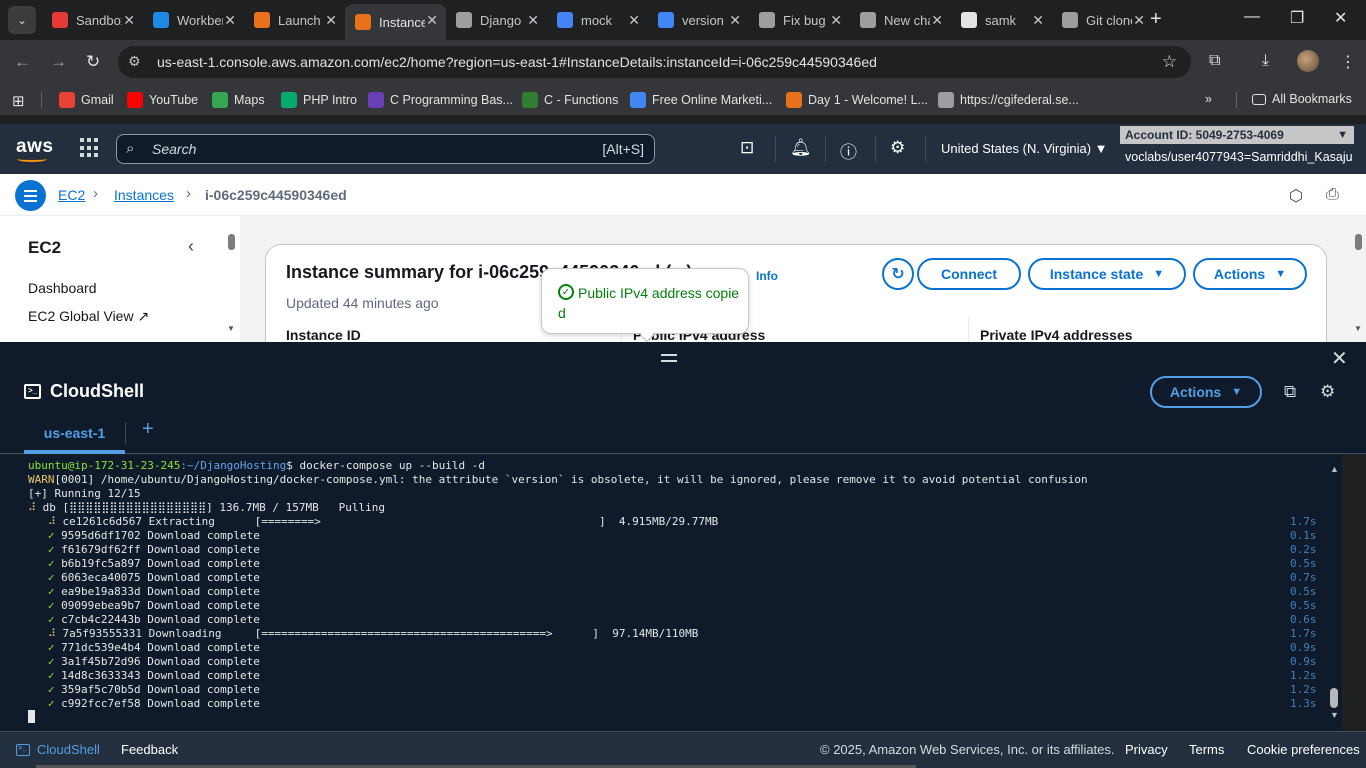 The image size is (1366, 768). What do you see at coordinates (144, 195) in the screenshot?
I see `breadcrumb-instances: Instances` at bounding box center [144, 195].